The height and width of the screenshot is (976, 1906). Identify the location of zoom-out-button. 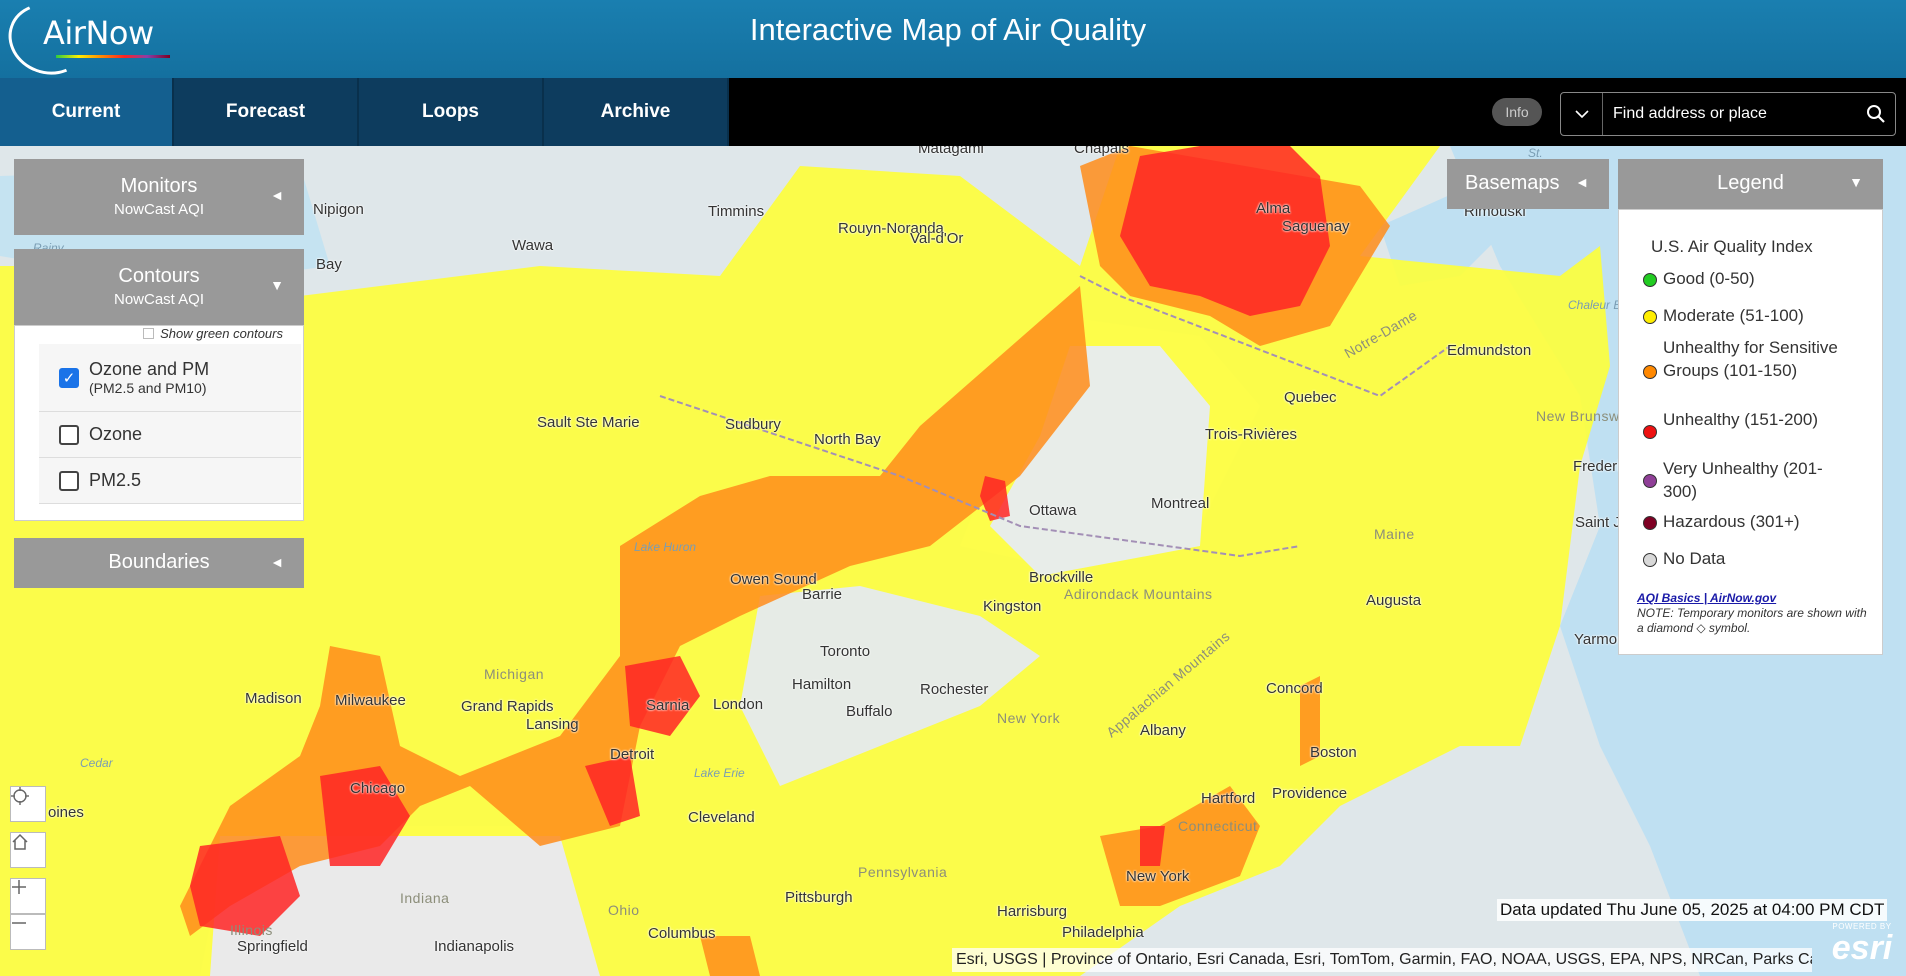
(28, 932).